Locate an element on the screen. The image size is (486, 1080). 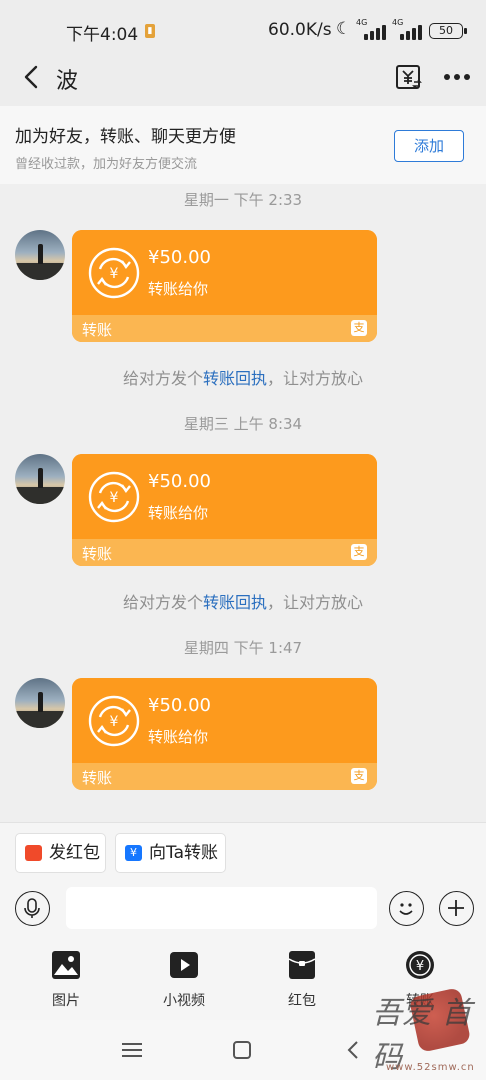
system-back-icon is located at coordinates (353, 1050).